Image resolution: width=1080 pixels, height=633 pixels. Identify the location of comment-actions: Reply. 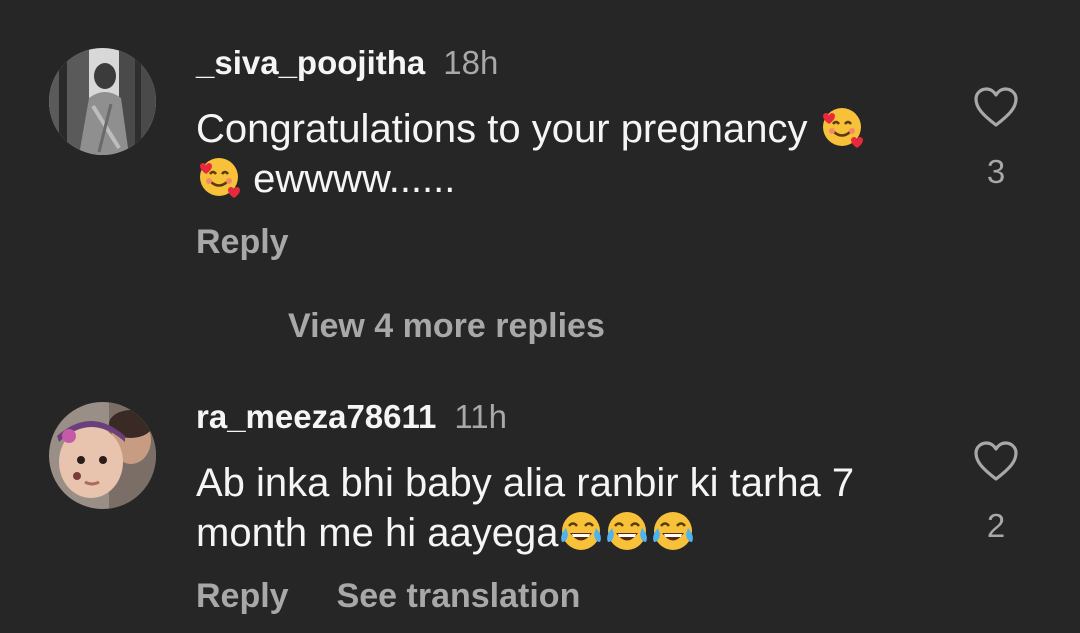
(266, 242).